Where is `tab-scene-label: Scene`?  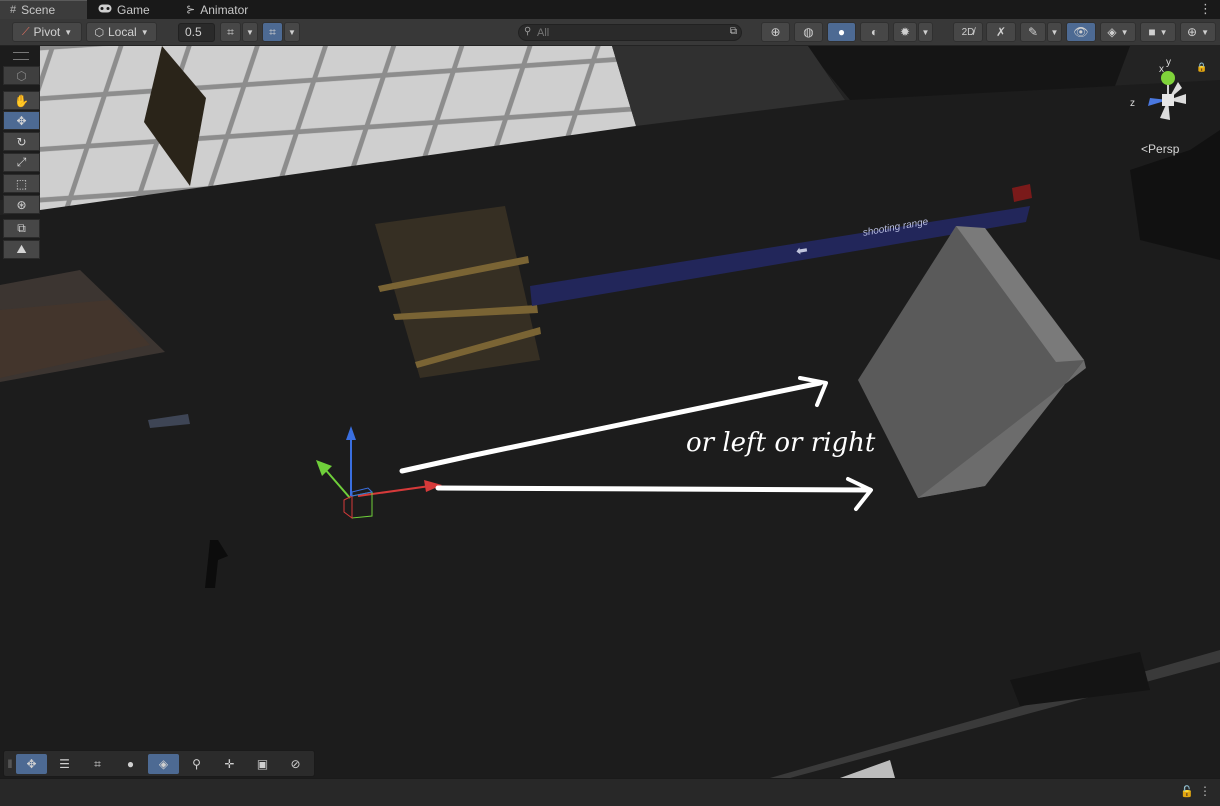
tab-scene-label: Scene is located at coordinates (38, 10).